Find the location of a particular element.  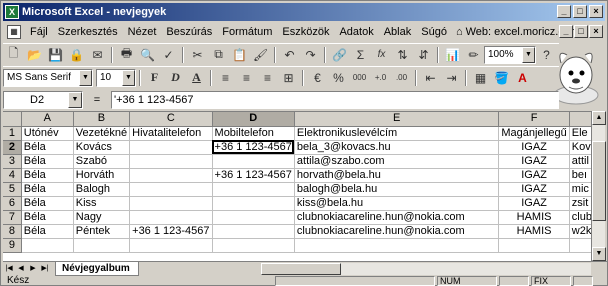

scroll-thumb is located at coordinates (599, 181).